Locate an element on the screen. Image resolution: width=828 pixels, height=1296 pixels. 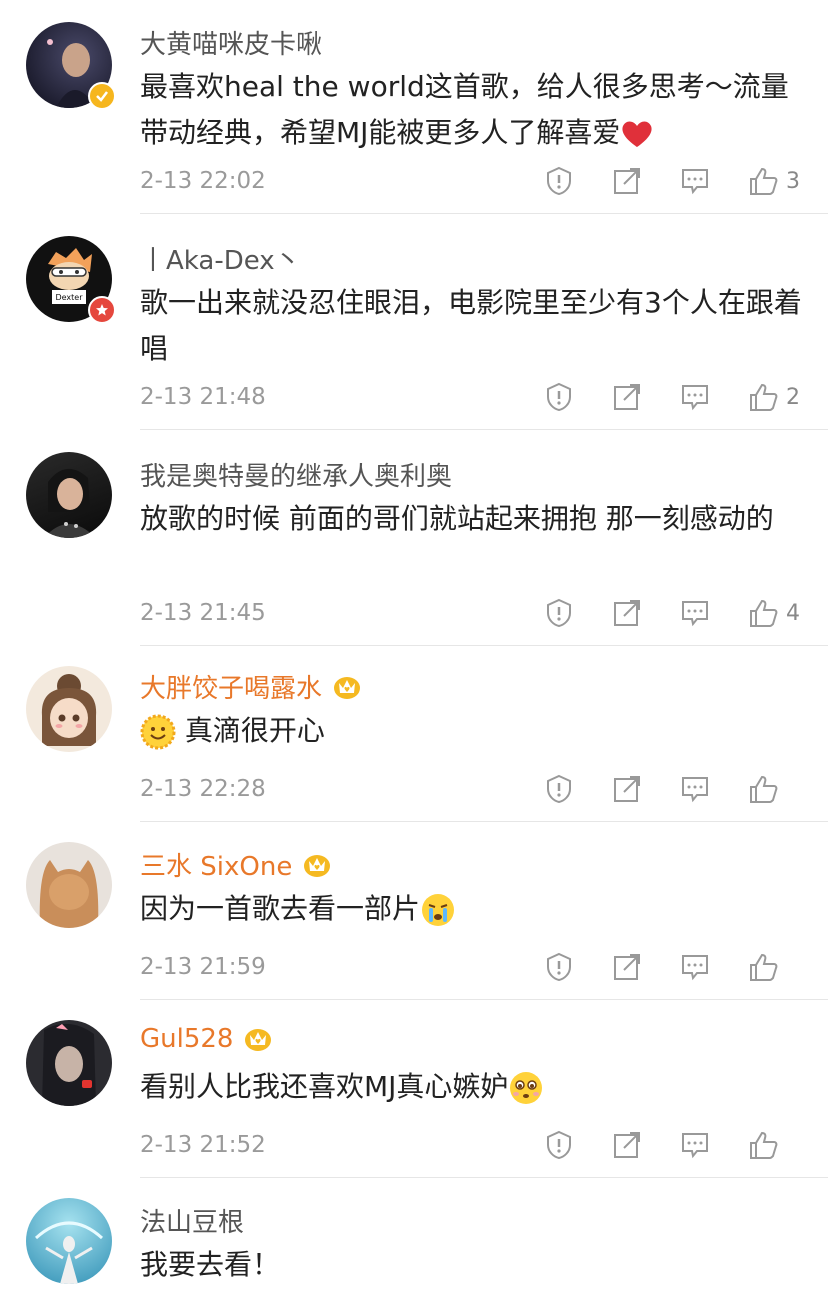
comment-text: 看别人比我还喜欢MJ真心嫉妒 is located at coordinates (475, 1087).